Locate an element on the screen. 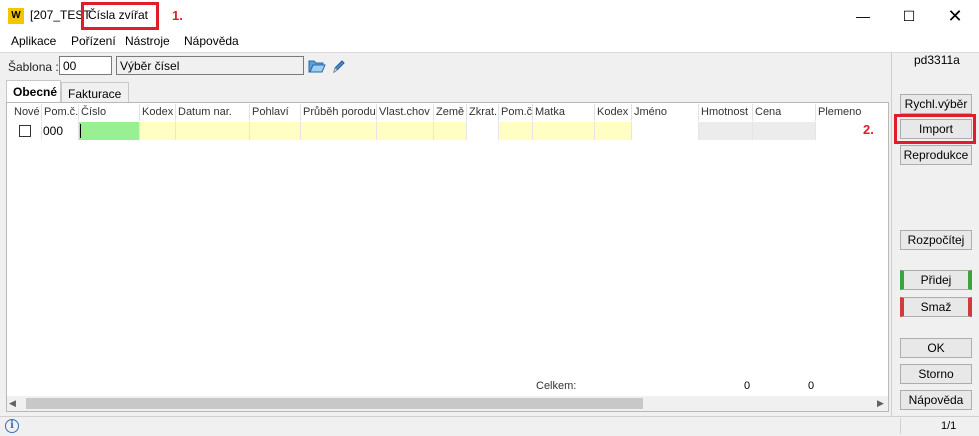  open-folder-icon is located at coordinates (317, 66).